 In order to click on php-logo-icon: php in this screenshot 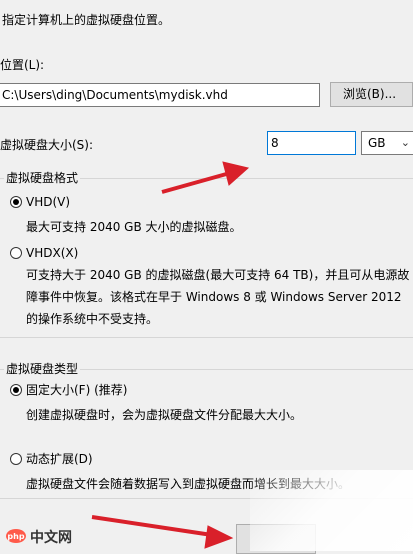, I will do `click(16, 536)`.